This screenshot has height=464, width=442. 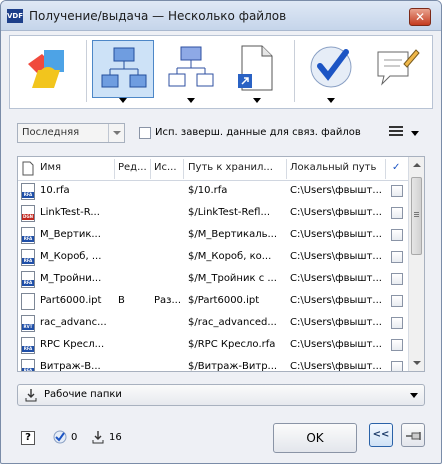 What do you see at coordinates (221, 395) in the screenshot?
I see `workfolders-bar: Рабочие папки` at bounding box center [221, 395].